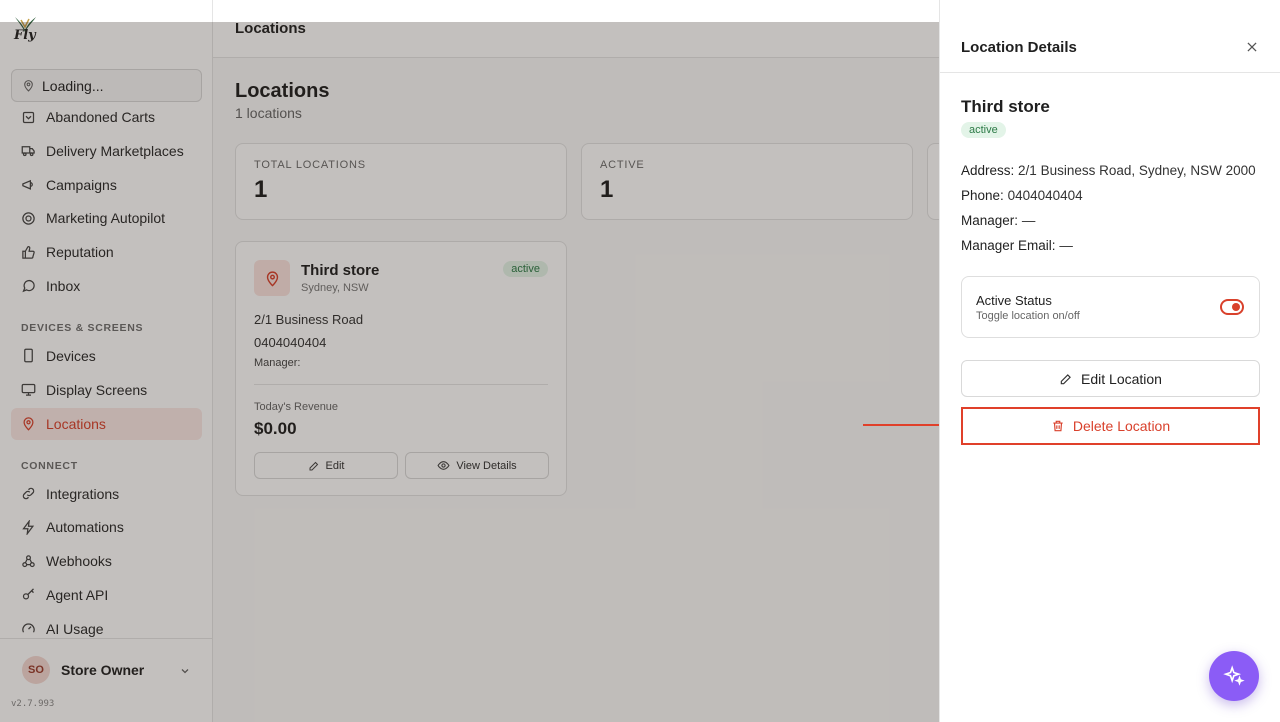  I want to click on edit-location-button: Edit Location, so click(1110, 378).